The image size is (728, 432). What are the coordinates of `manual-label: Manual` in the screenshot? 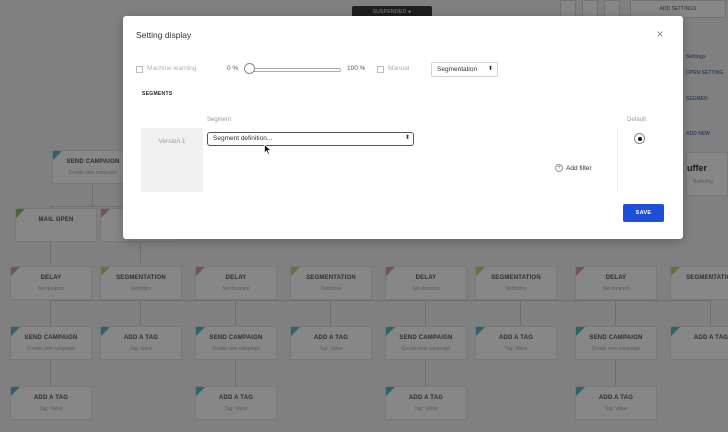 It's located at (399, 68).